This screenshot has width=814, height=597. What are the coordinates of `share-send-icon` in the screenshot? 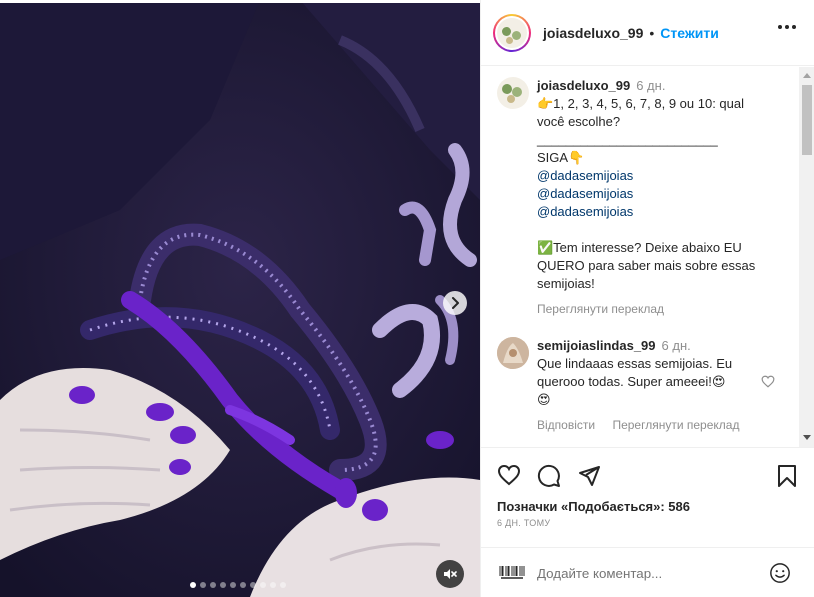 It's located at (589, 476).